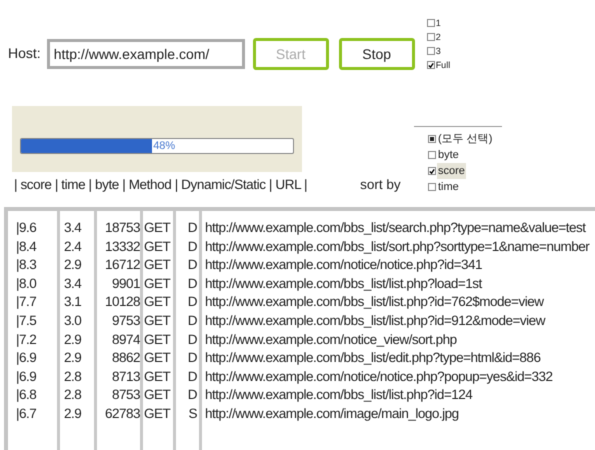 This screenshot has height=450, width=595. Describe the element at coordinates (448, 155) in the screenshot. I see `sort-option: byte` at that location.